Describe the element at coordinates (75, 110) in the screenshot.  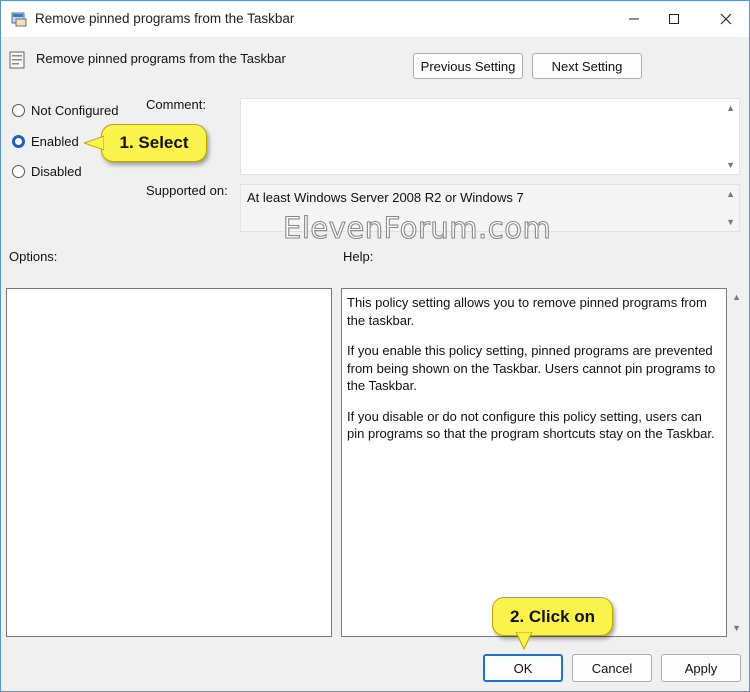
I see `radio-label: Not Configured` at that location.